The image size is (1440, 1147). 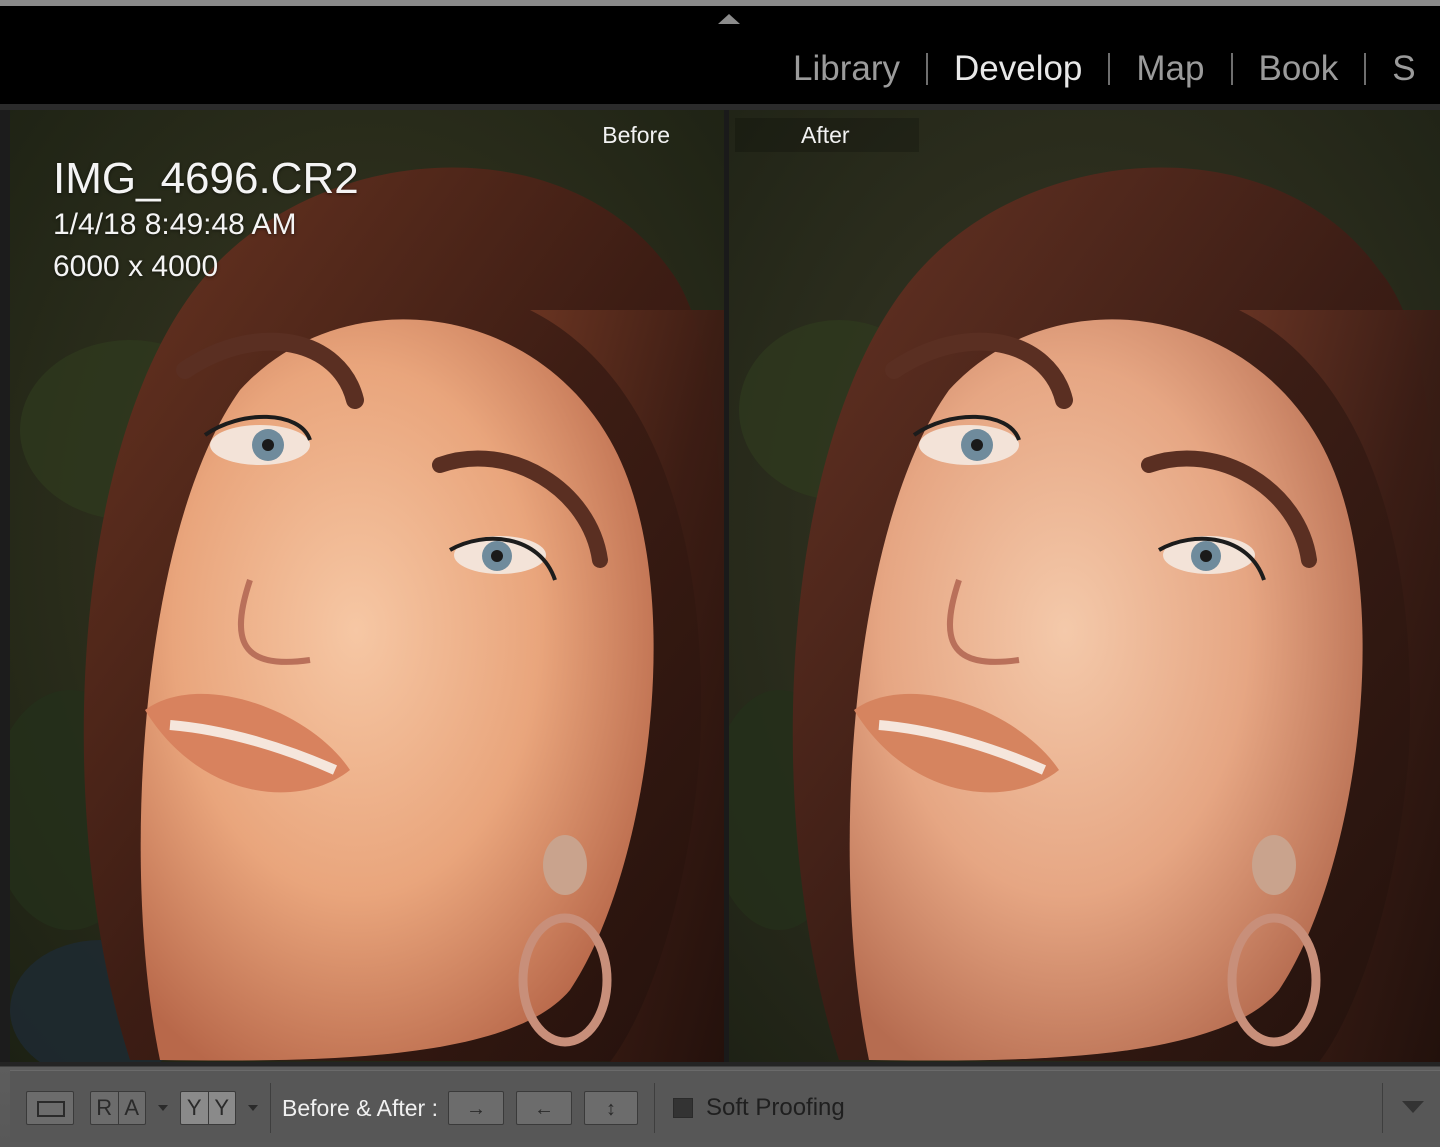 What do you see at coordinates (136, 266) in the screenshot?
I see `photo-dimensions: 6000 x 4000` at bounding box center [136, 266].